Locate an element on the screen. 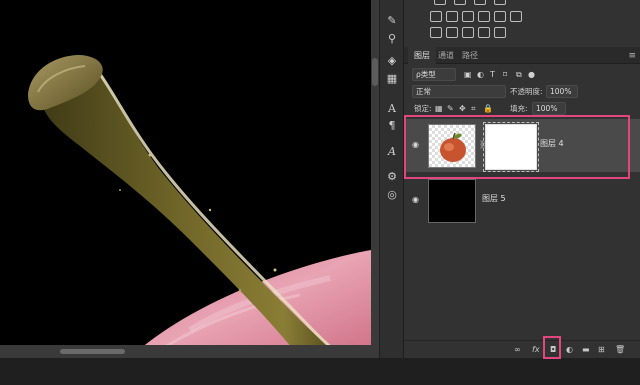  layer-name: 图层 5 is located at coordinates (494, 199).